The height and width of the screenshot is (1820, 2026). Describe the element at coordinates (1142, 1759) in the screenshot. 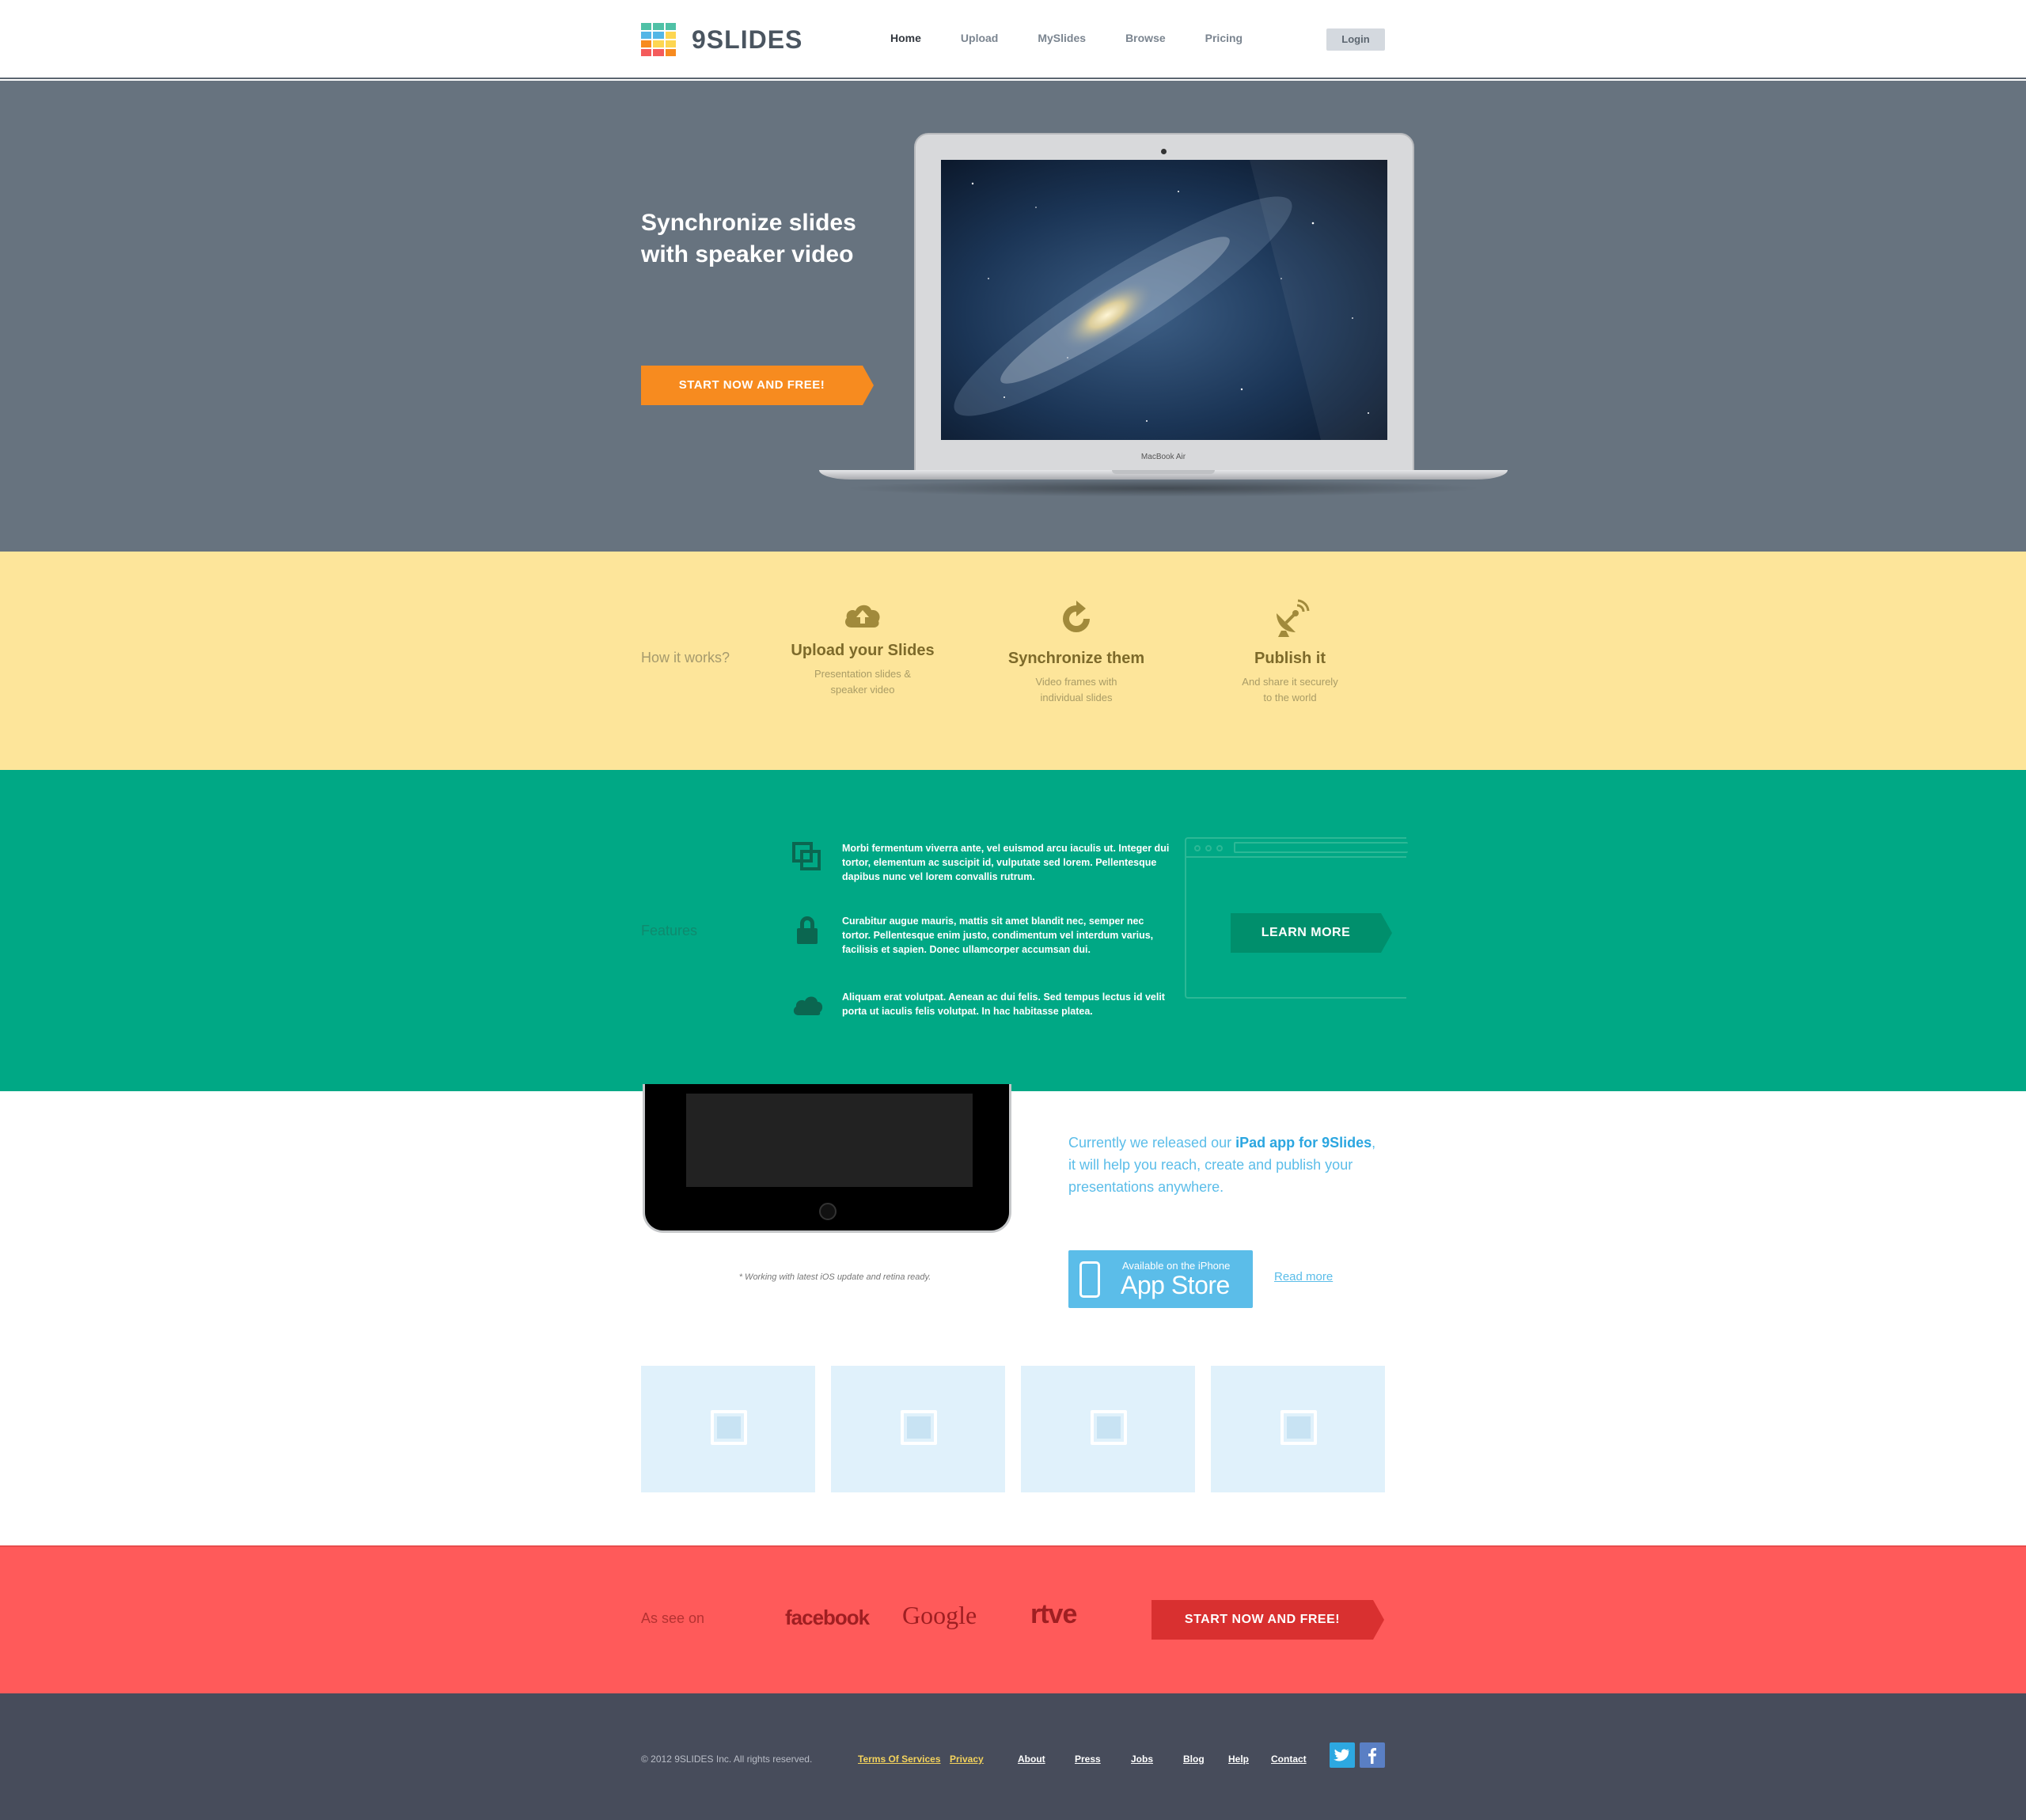

I see `footer-jobs: Jobs` at that location.